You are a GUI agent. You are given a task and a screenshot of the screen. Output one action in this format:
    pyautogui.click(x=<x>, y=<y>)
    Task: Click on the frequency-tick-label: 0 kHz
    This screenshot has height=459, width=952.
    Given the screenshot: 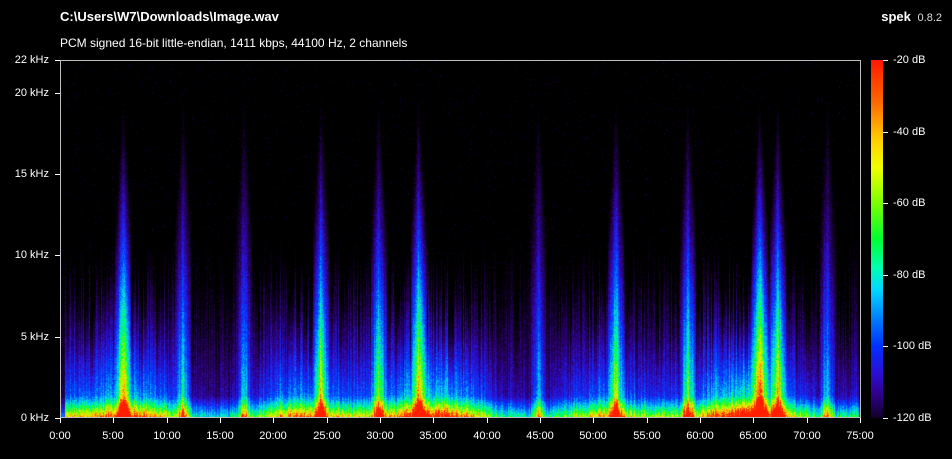 What is the action you would take?
    pyautogui.click(x=34, y=418)
    